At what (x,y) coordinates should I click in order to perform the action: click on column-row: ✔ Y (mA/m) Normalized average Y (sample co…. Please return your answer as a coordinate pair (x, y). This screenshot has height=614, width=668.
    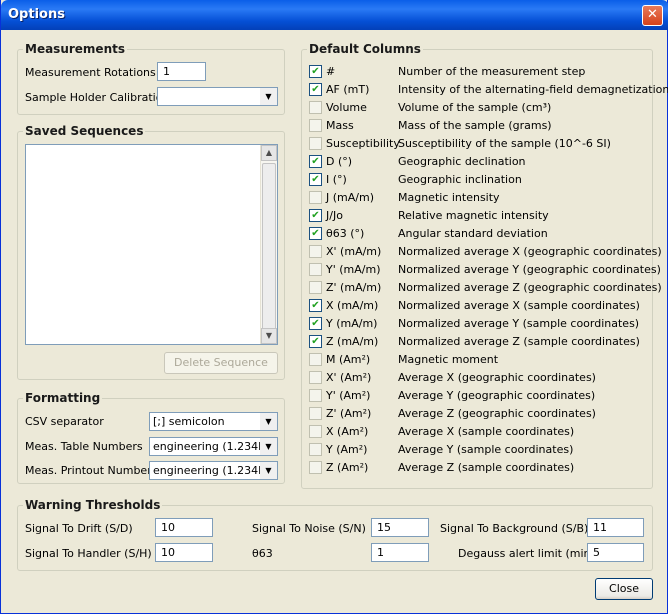
    Looking at the image, I should click on (481, 324).